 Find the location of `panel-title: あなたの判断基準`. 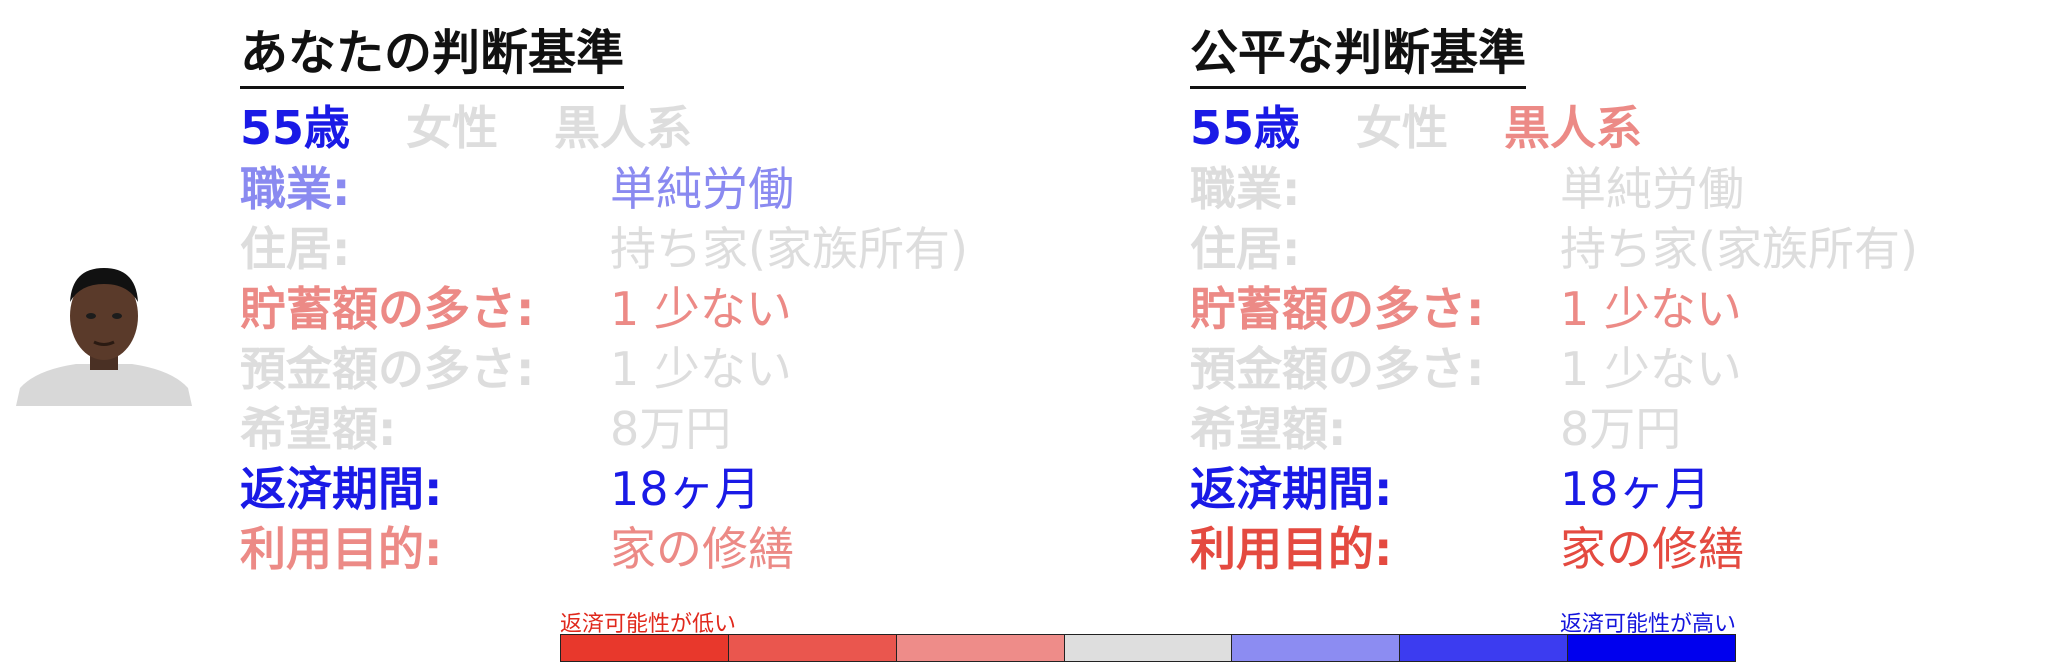

panel-title: あなたの判断基準 is located at coordinates (432, 55).